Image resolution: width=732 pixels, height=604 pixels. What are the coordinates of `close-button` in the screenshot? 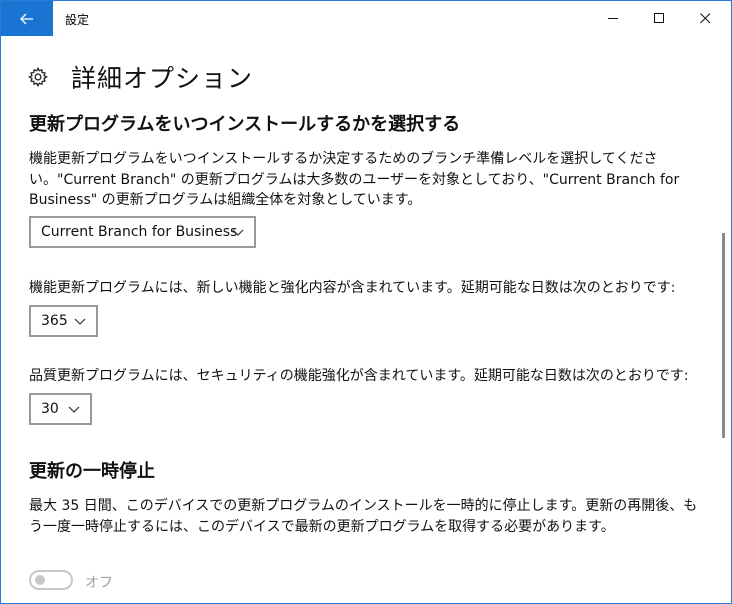 It's located at (705, 18).